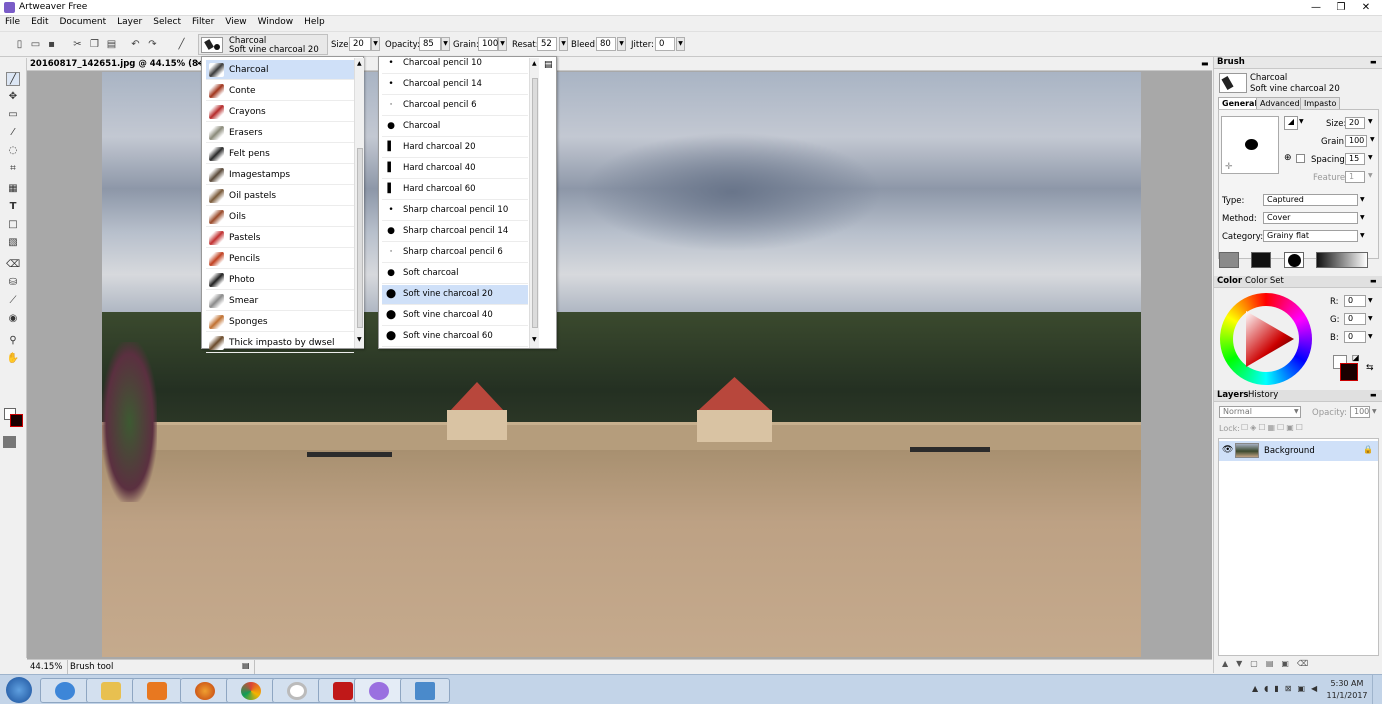 Image resolution: width=1382 pixels, height=704 pixels. Describe the element at coordinates (1260, 412) in the screenshot. I see `blend-mode-select: Normal` at that location.